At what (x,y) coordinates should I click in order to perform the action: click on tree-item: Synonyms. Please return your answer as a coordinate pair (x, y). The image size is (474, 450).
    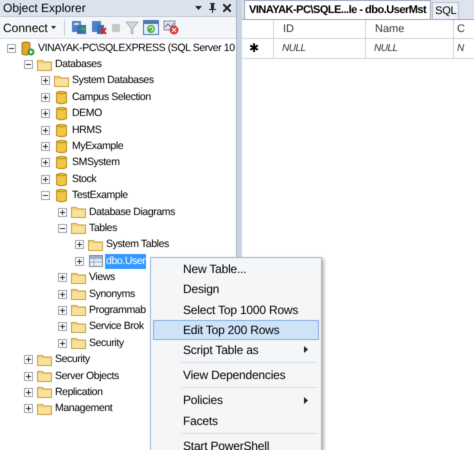
    Looking at the image, I should click on (112, 294).